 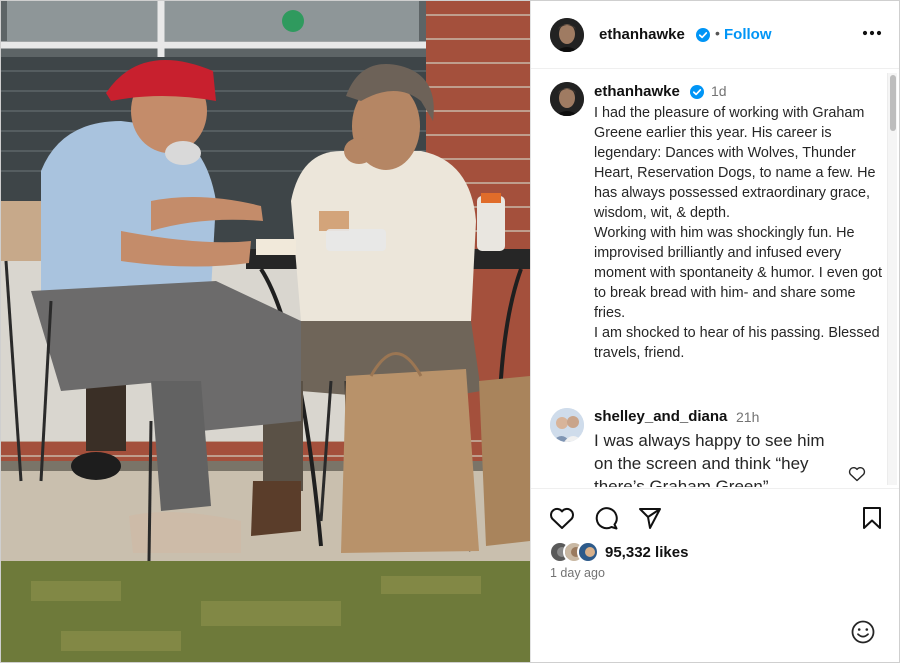 What do you see at coordinates (697, 92) in the screenshot?
I see `caption-verified-badge-icon` at bounding box center [697, 92].